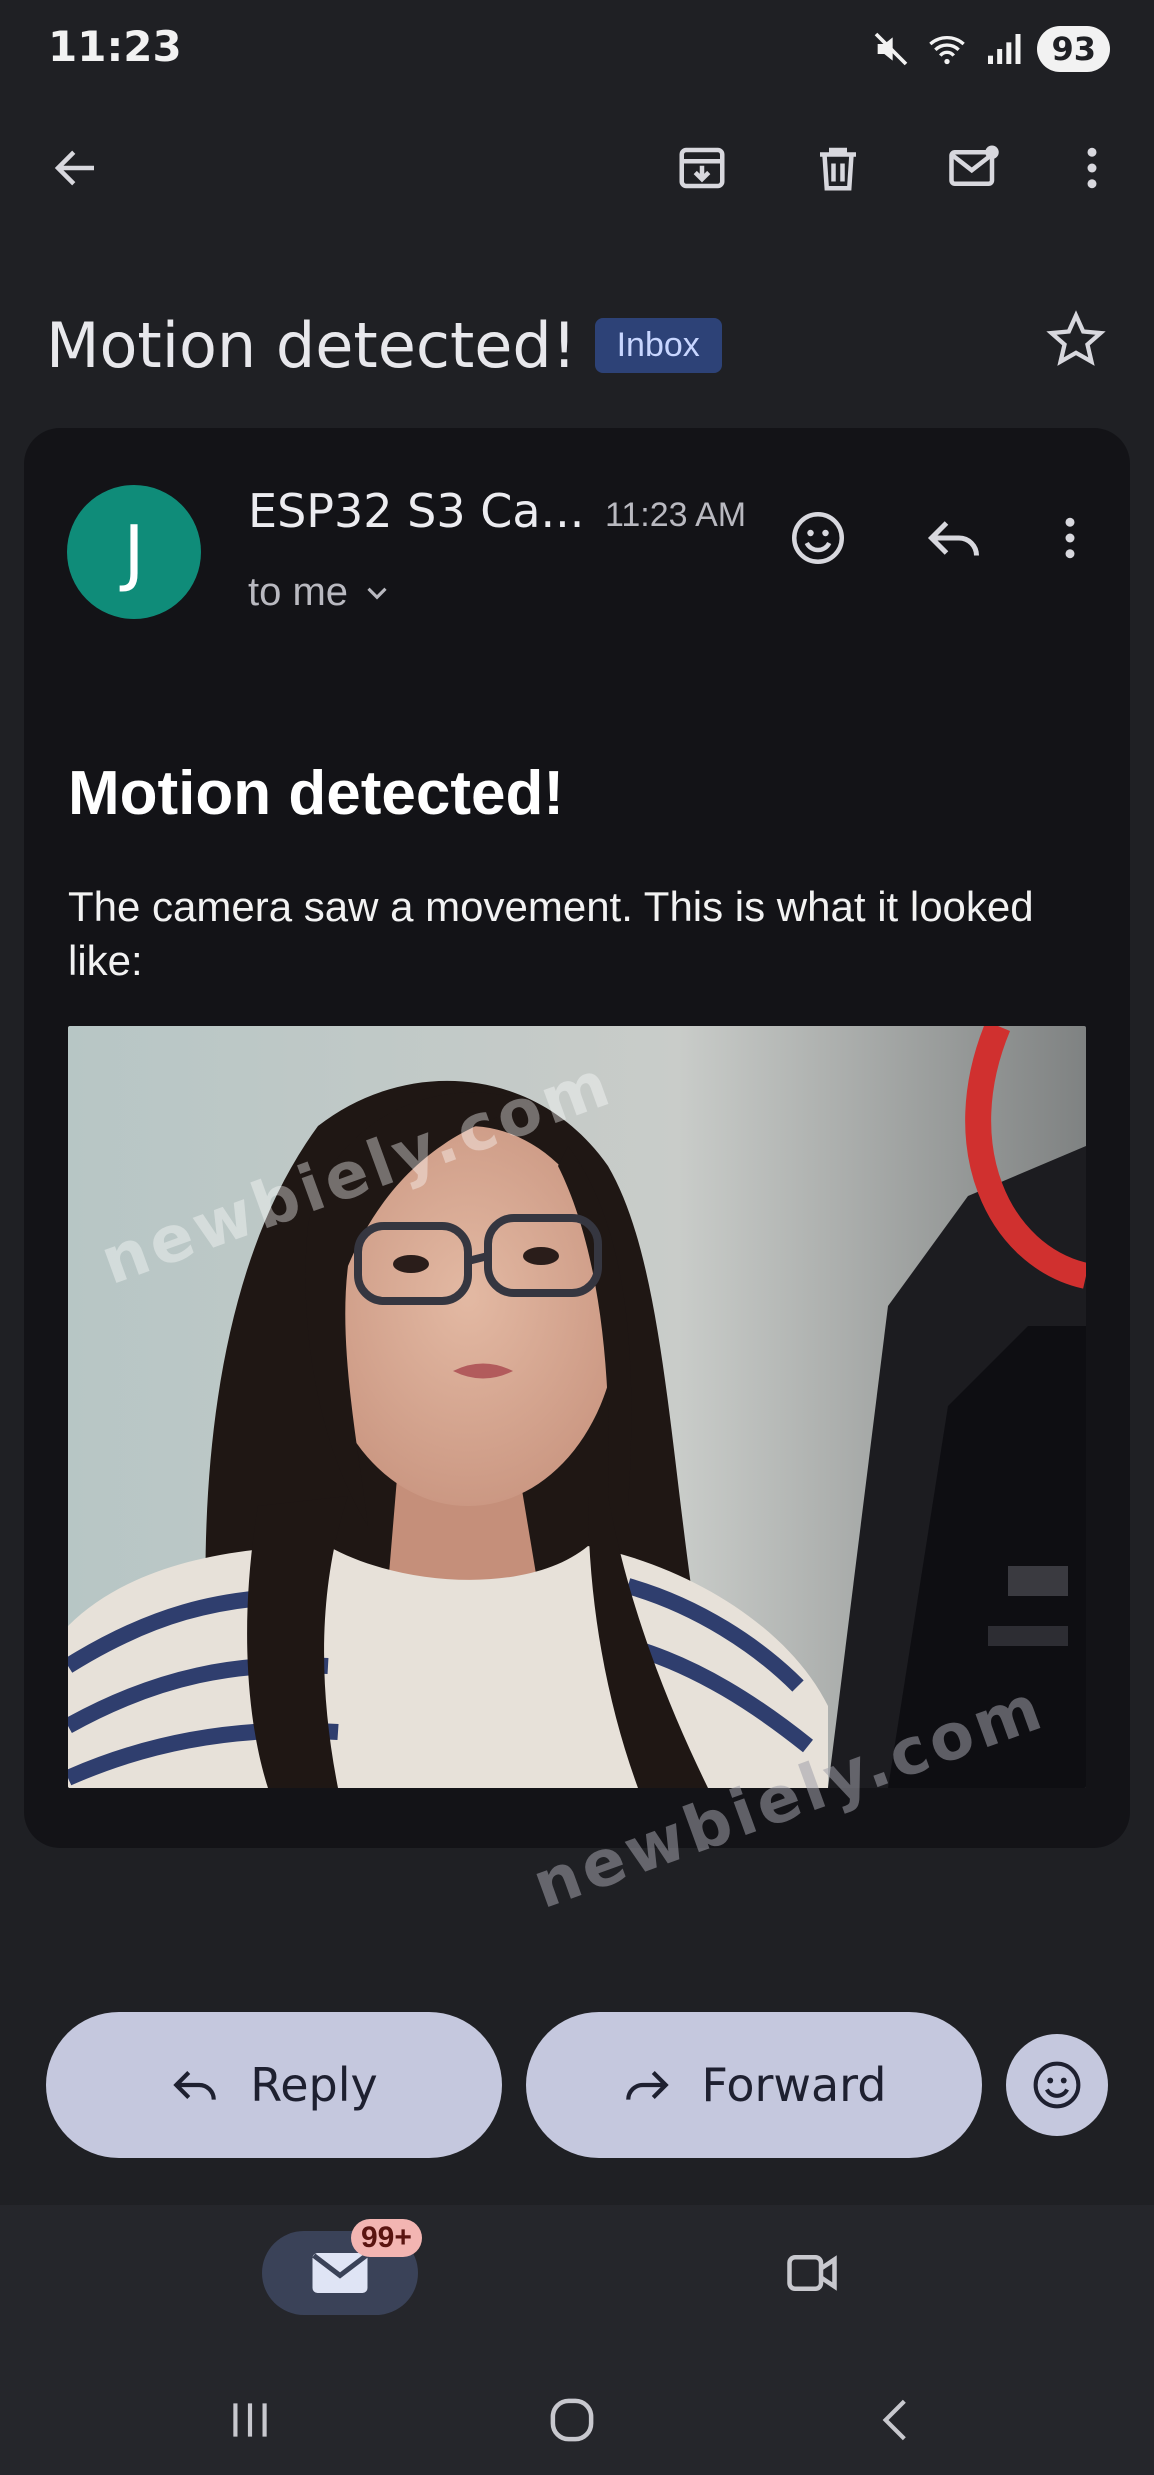 Image resolution: width=1154 pixels, height=2475 pixels. I want to click on home-icon, so click(572, 2420).